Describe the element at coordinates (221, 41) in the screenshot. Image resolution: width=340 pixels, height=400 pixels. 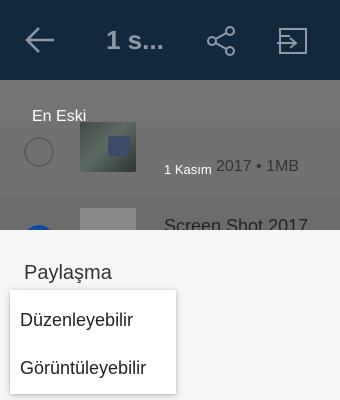
I see `share-icon` at that location.